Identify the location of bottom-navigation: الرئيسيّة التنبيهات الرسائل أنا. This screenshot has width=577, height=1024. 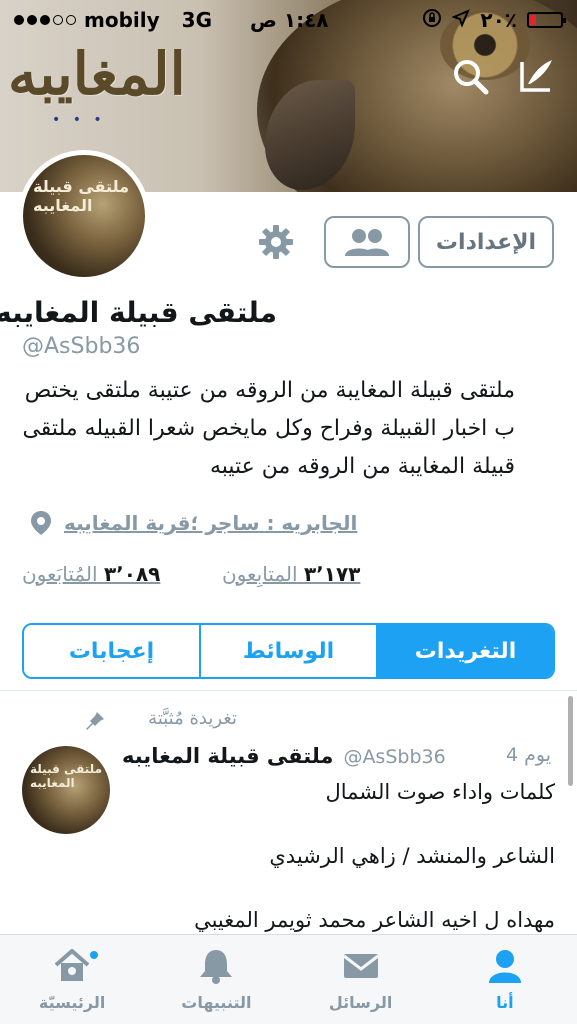
(288, 979).